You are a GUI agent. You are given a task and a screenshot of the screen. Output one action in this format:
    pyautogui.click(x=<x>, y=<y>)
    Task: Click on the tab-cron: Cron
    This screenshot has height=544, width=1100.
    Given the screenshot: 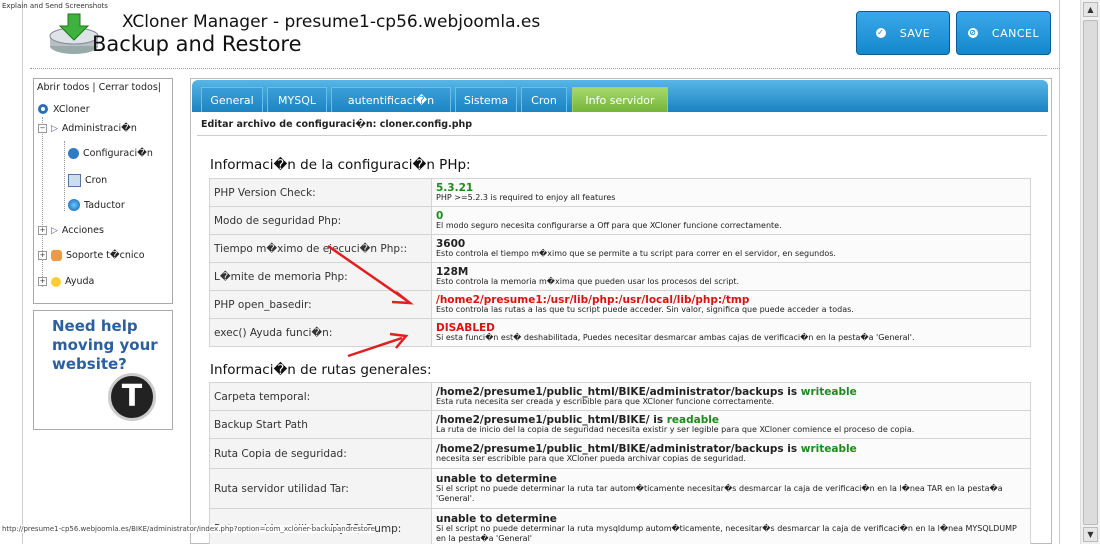 What is the action you would take?
    pyautogui.click(x=544, y=99)
    